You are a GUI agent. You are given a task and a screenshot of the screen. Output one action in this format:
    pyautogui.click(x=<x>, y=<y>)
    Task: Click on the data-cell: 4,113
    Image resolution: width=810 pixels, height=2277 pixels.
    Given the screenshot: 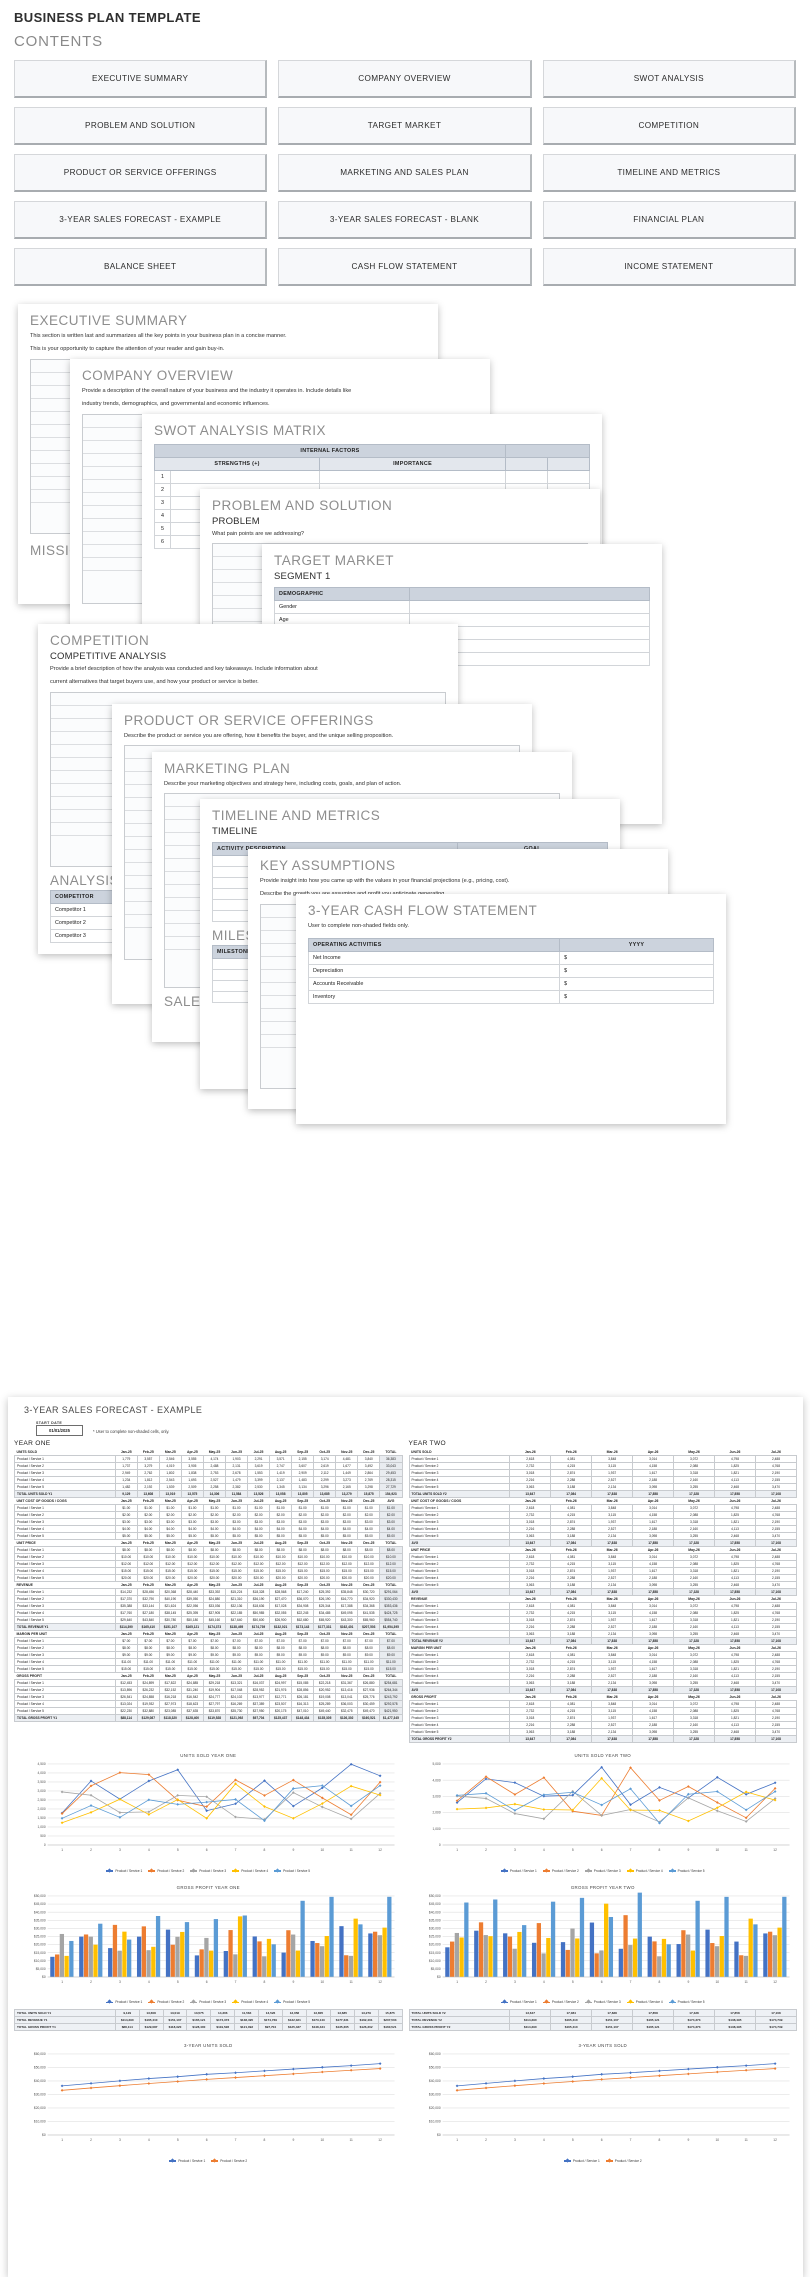 What is the action you would take?
    pyautogui.click(x=735, y=1480)
    